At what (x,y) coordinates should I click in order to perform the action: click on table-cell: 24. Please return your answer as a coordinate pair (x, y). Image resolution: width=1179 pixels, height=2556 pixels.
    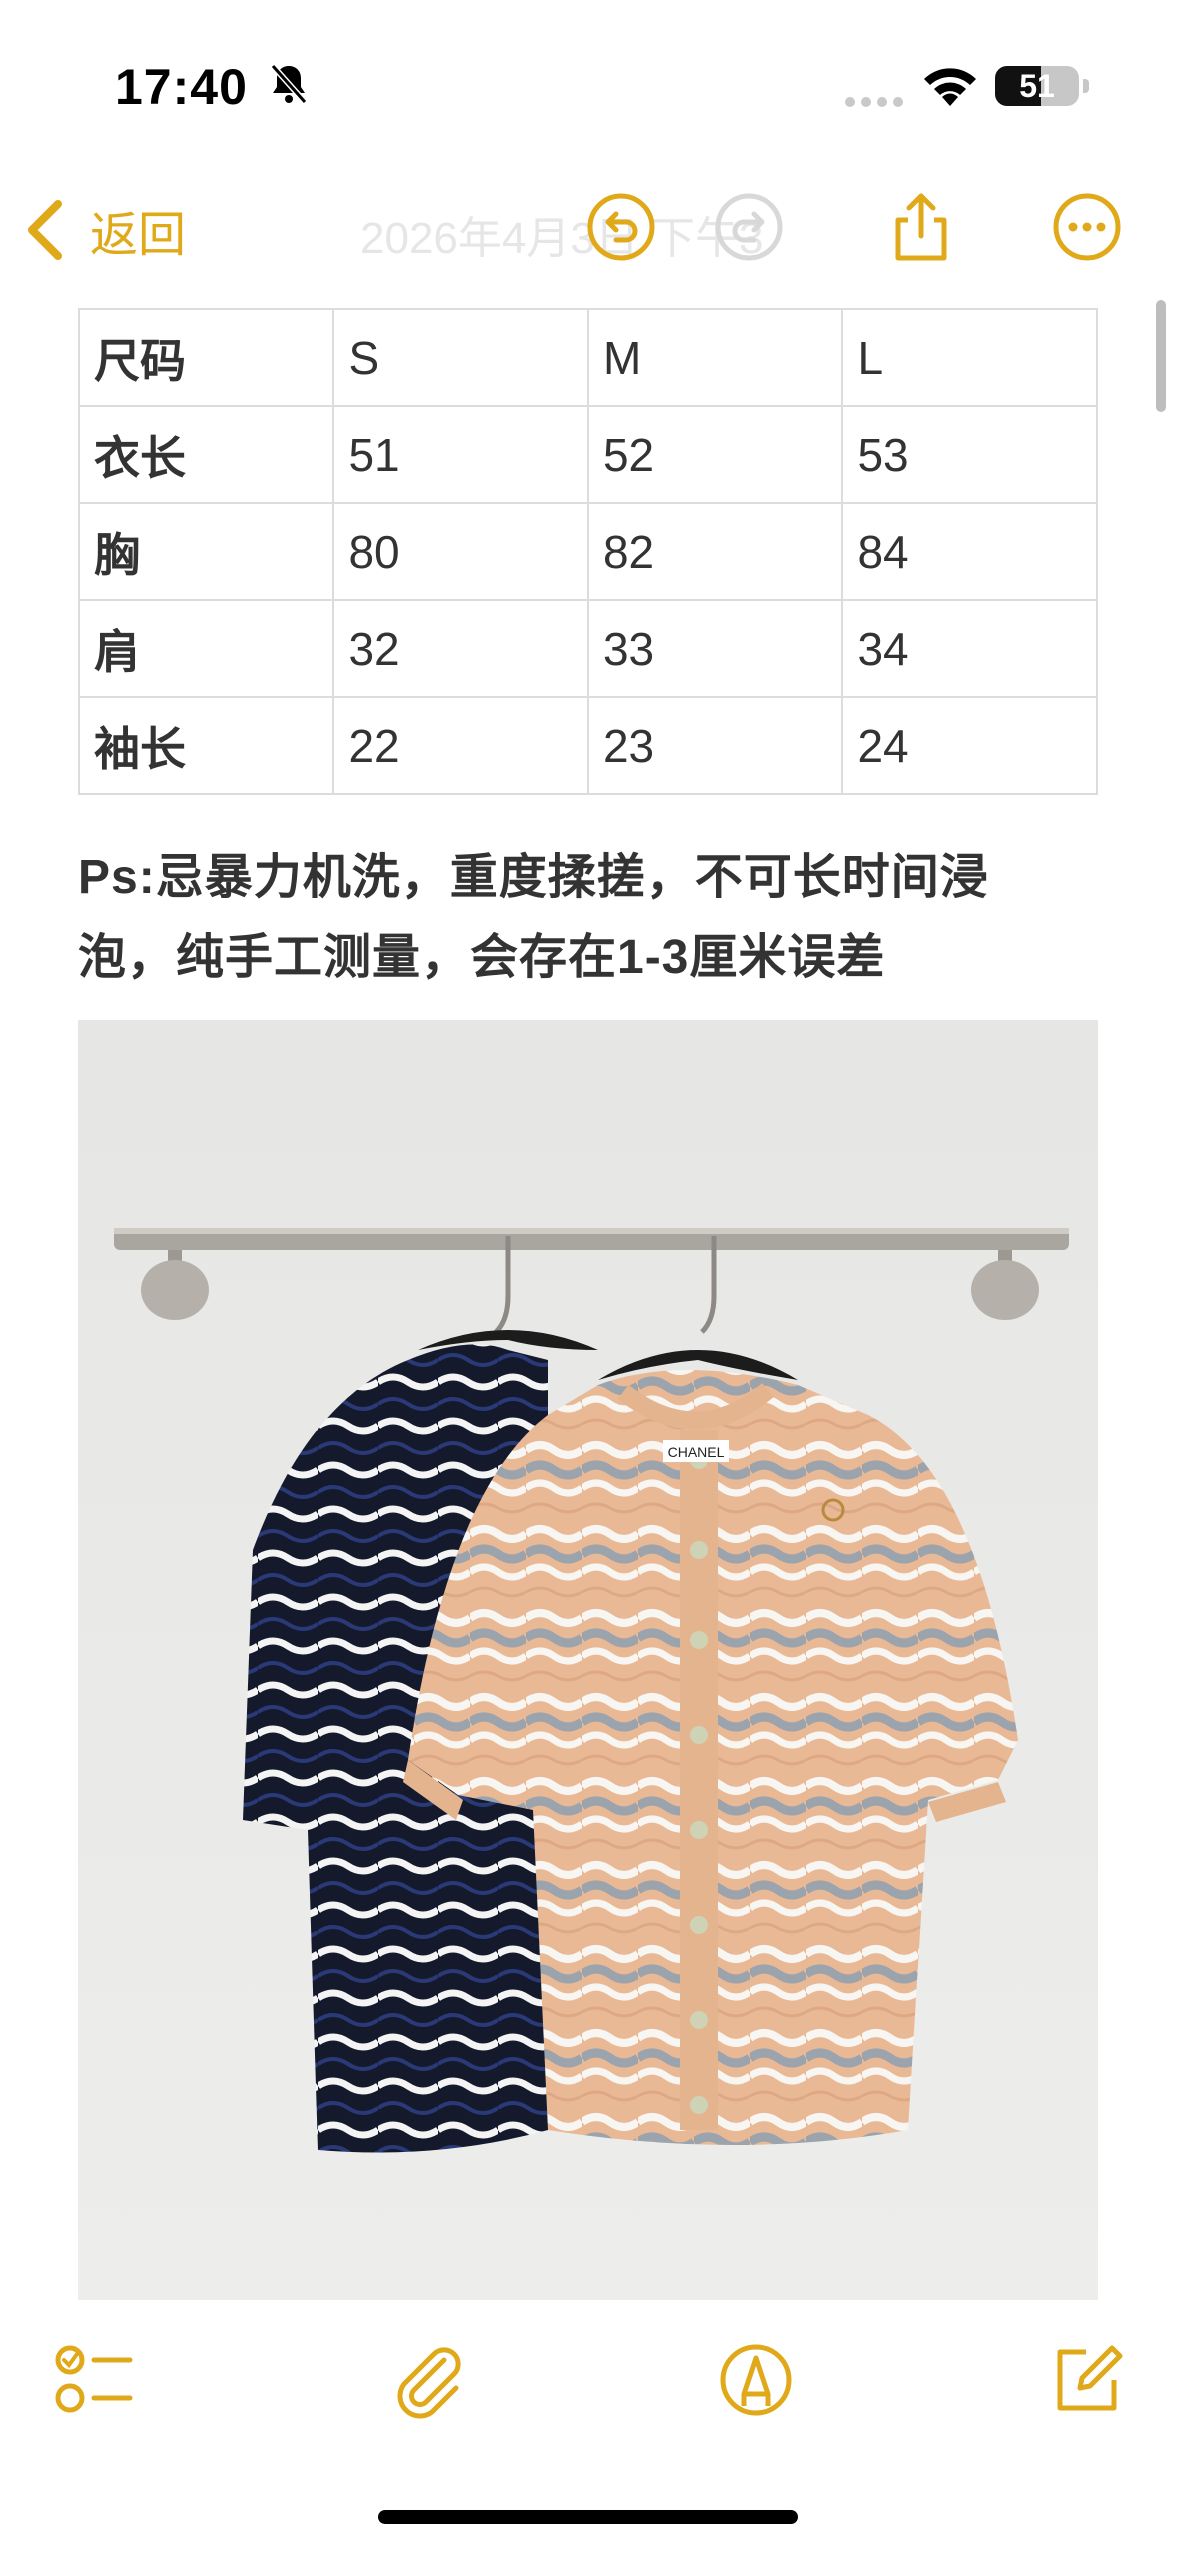
    Looking at the image, I should click on (969, 745).